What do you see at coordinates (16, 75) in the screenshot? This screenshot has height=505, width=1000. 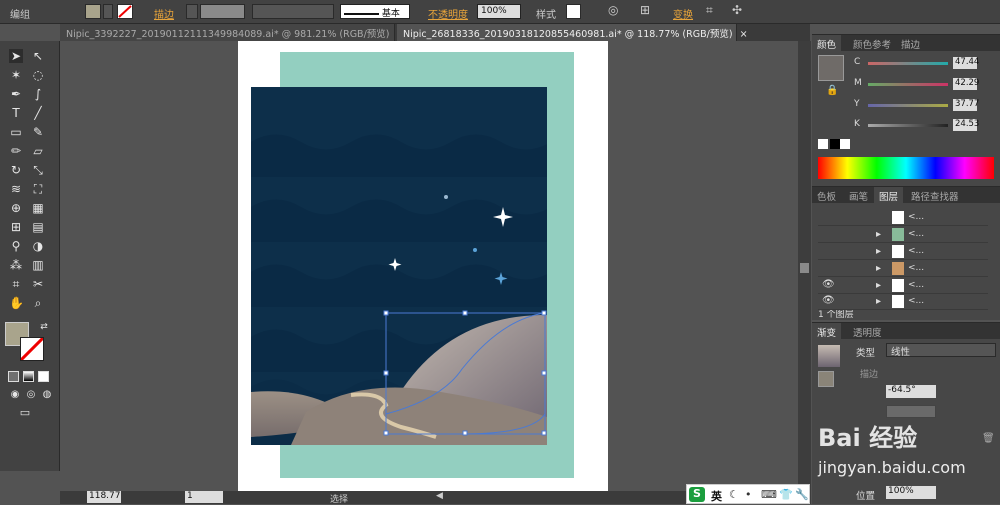 I see `magic-wand-tool-icon: ✶` at bounding box center [16, 75].